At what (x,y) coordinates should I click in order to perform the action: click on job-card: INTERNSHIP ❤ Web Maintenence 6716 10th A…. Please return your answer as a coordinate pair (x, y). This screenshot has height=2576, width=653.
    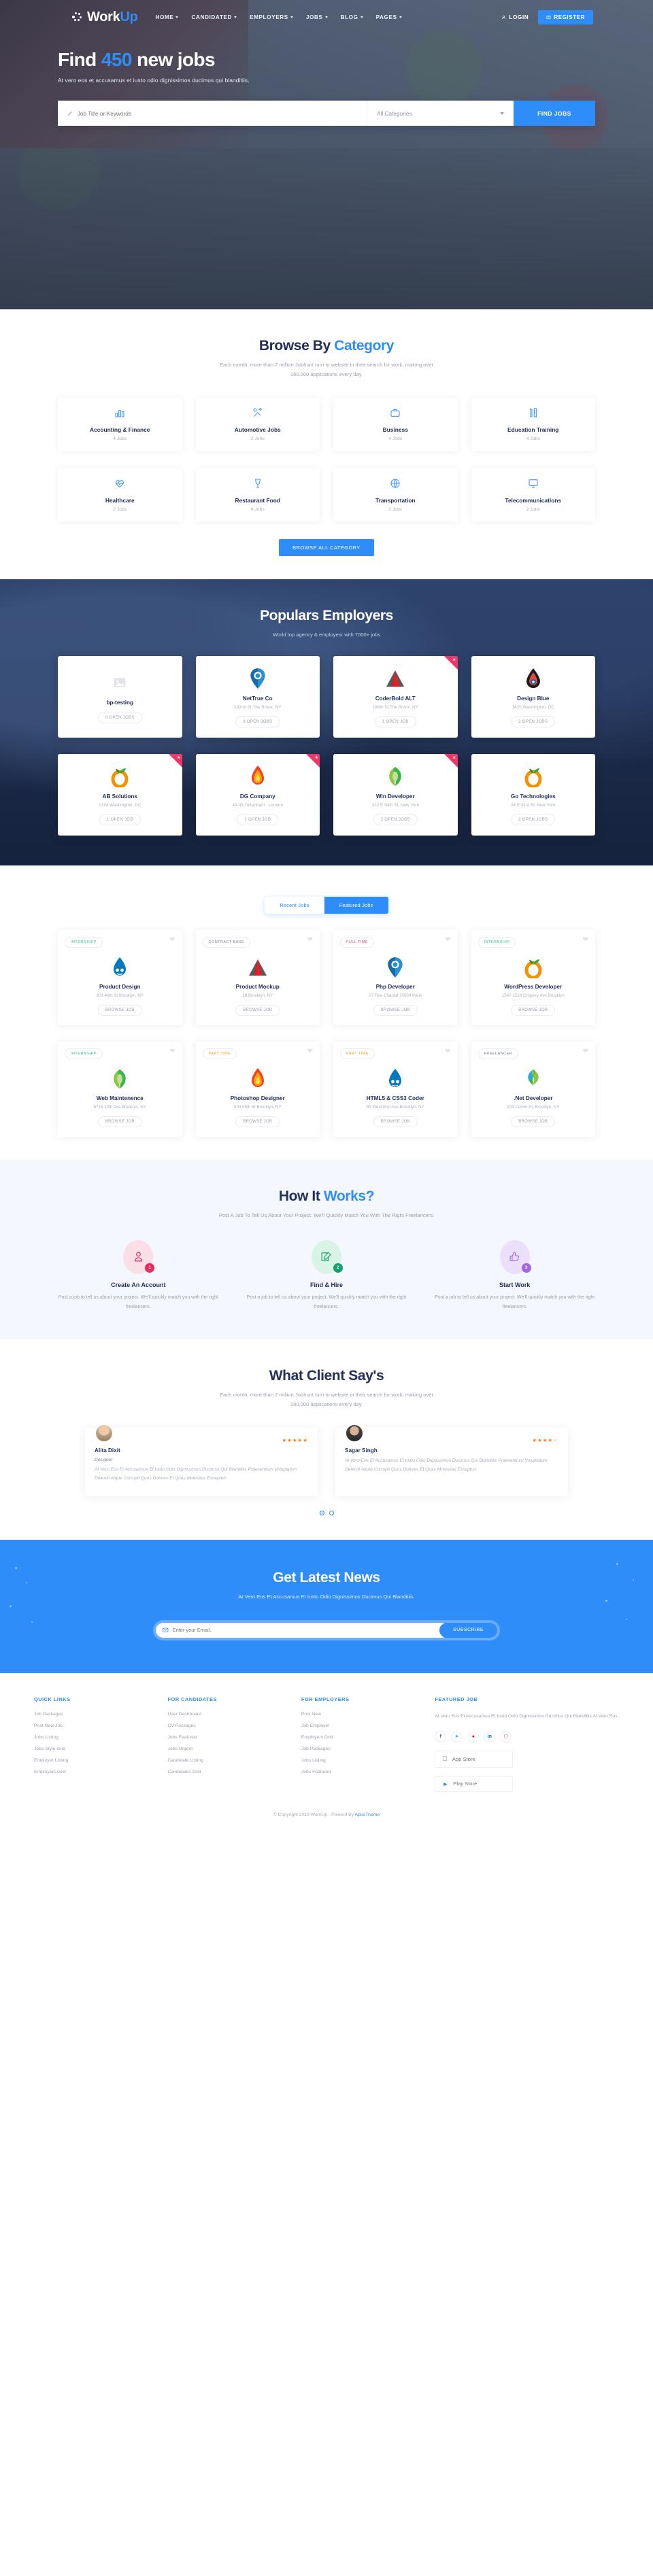
    Looking at the image, I should click on (120, 1089).